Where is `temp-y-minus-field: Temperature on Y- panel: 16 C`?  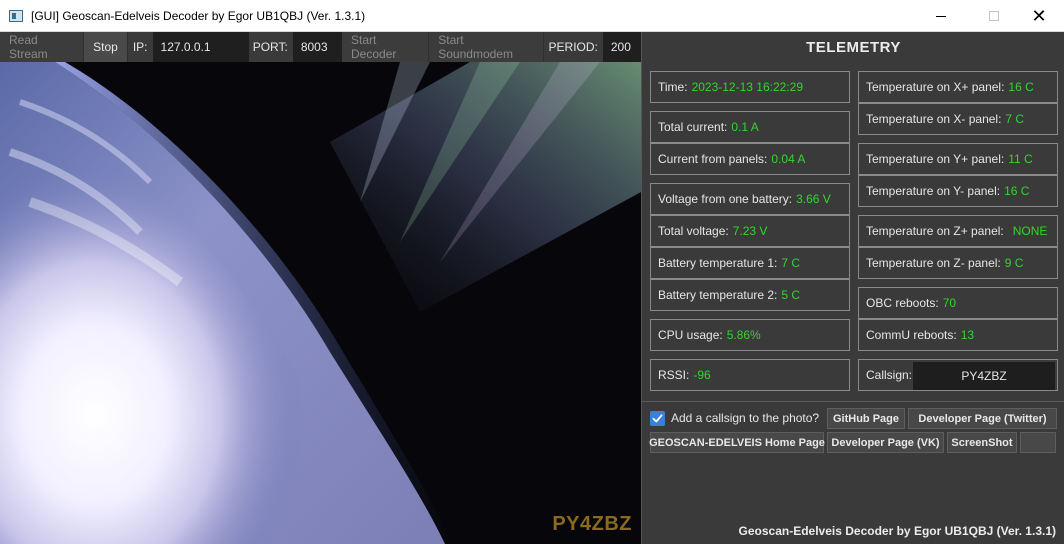 temp-y-minus-field: Temperature on Y- panel: 16 C is located at coordinates (958, 191).